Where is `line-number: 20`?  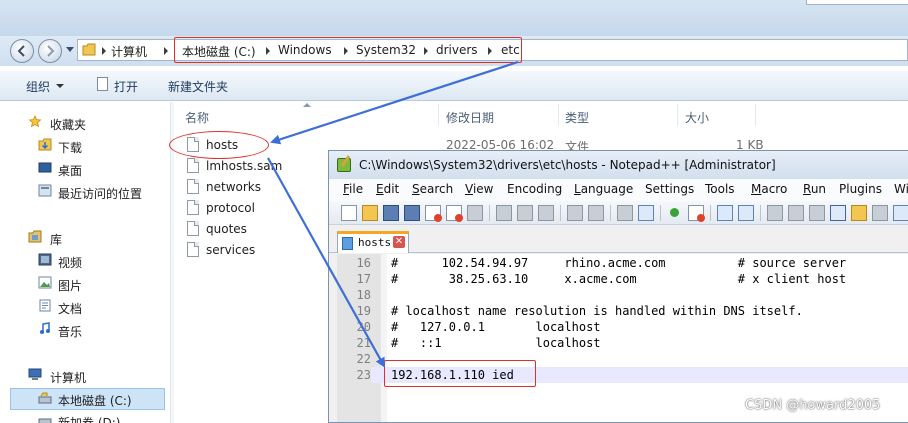 line-number: 20 is located at coordinates (363, 327).